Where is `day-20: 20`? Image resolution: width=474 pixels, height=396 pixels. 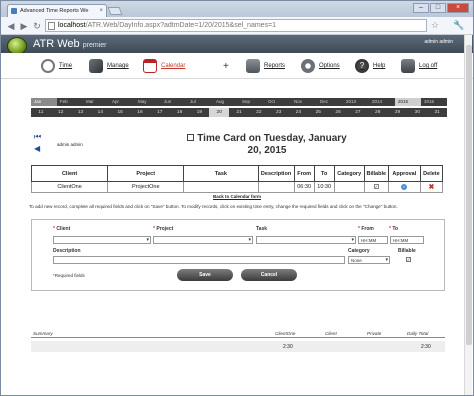 day-20: 20 is located at coordinates (219, 112).